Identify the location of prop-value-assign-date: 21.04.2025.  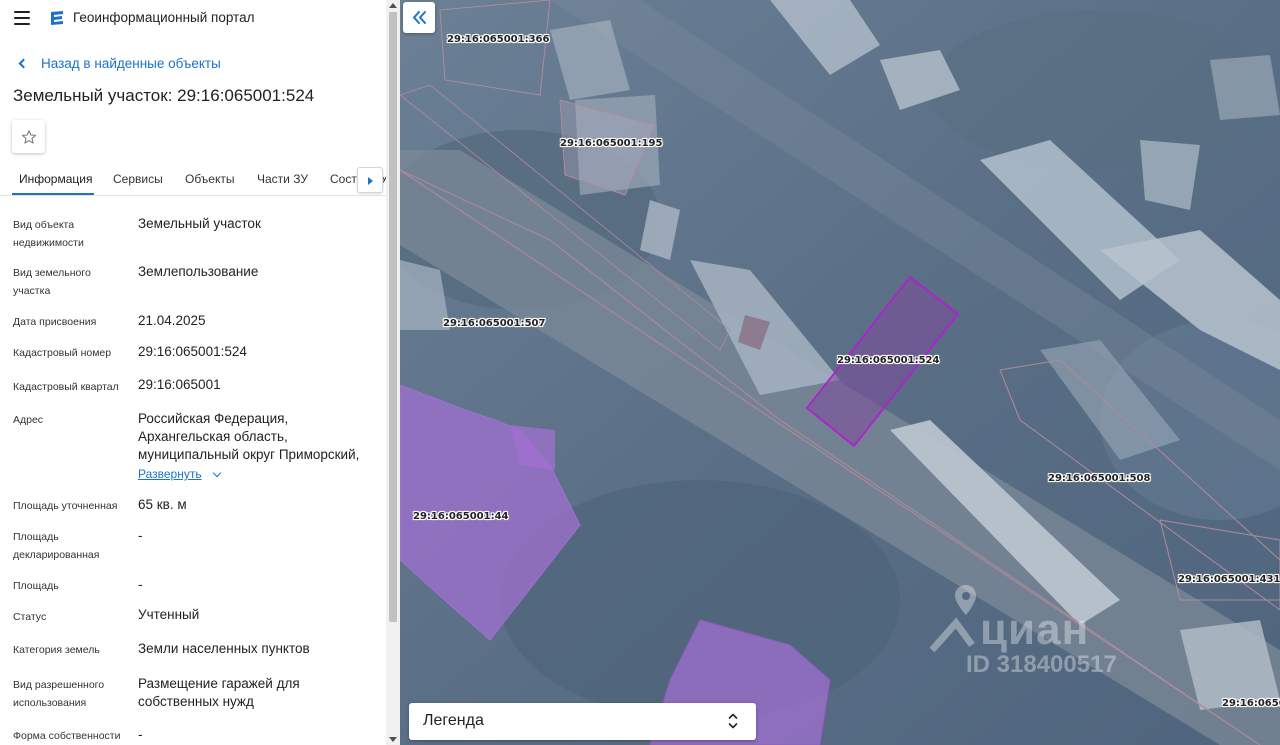
(172, 320).